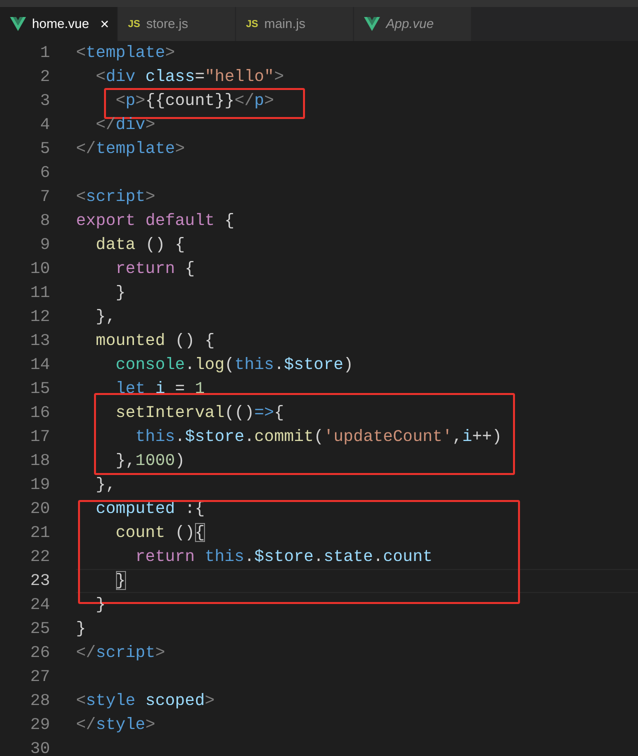  I want to click on code-line: setInterval(()=>{, so click(199, 413).